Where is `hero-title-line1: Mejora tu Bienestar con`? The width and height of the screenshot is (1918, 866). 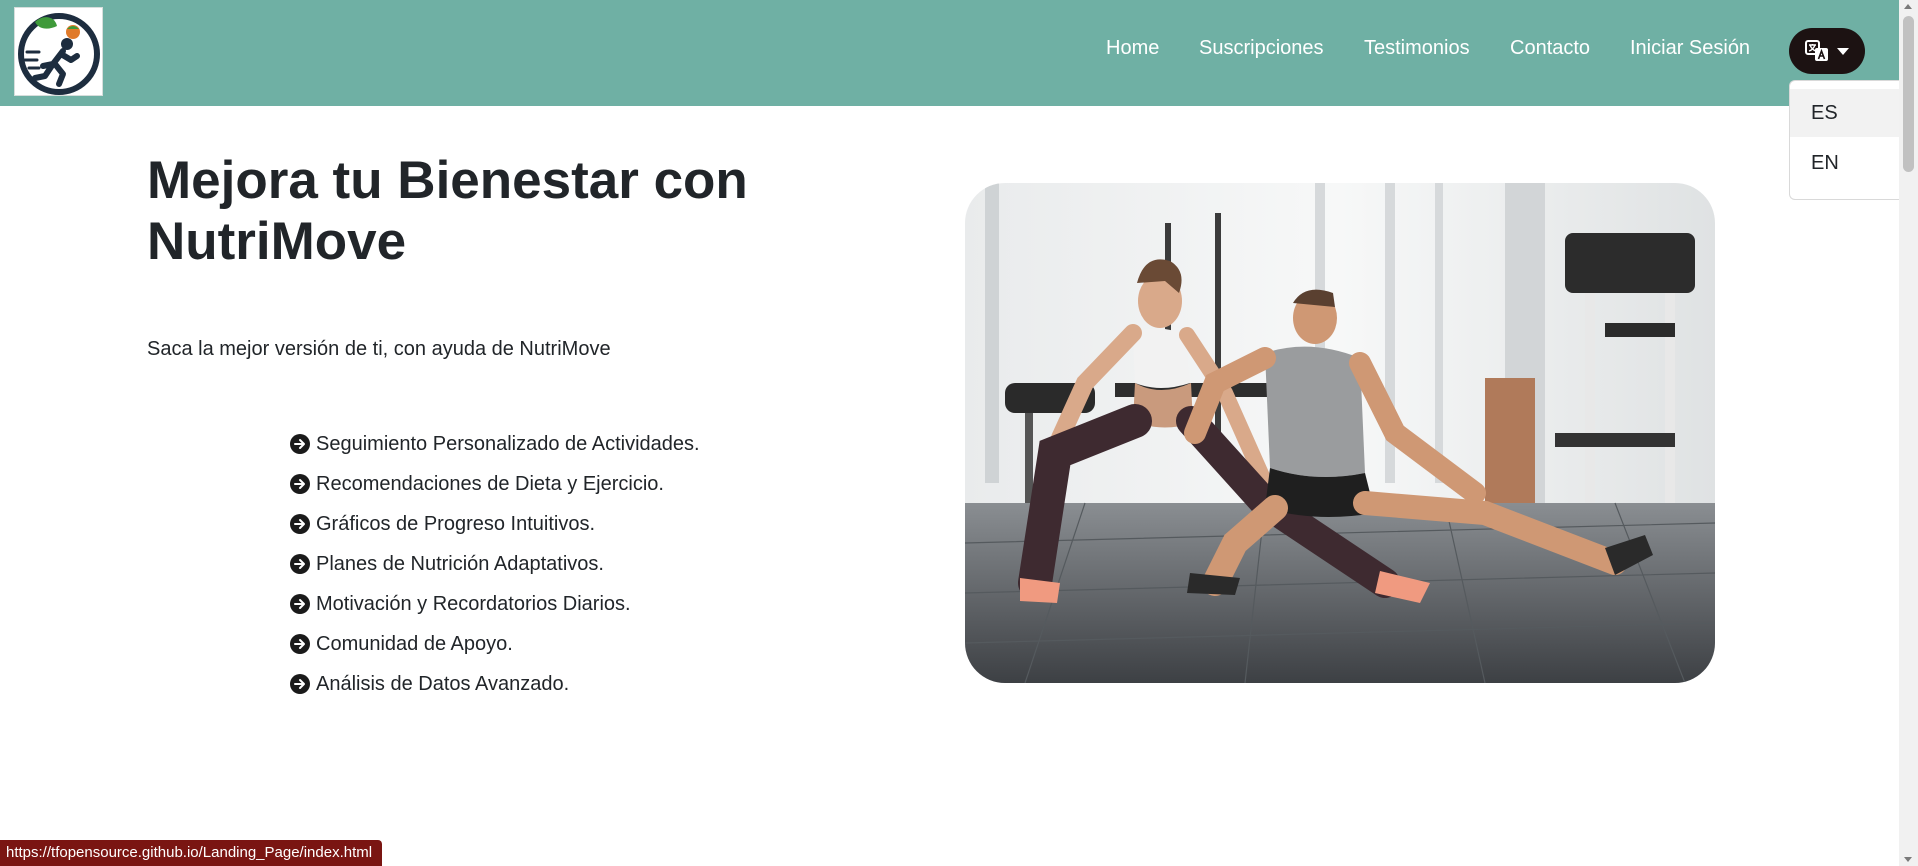
hero-title-line1: Mejora tu Bienestar con is located at coordinates (447, 180).